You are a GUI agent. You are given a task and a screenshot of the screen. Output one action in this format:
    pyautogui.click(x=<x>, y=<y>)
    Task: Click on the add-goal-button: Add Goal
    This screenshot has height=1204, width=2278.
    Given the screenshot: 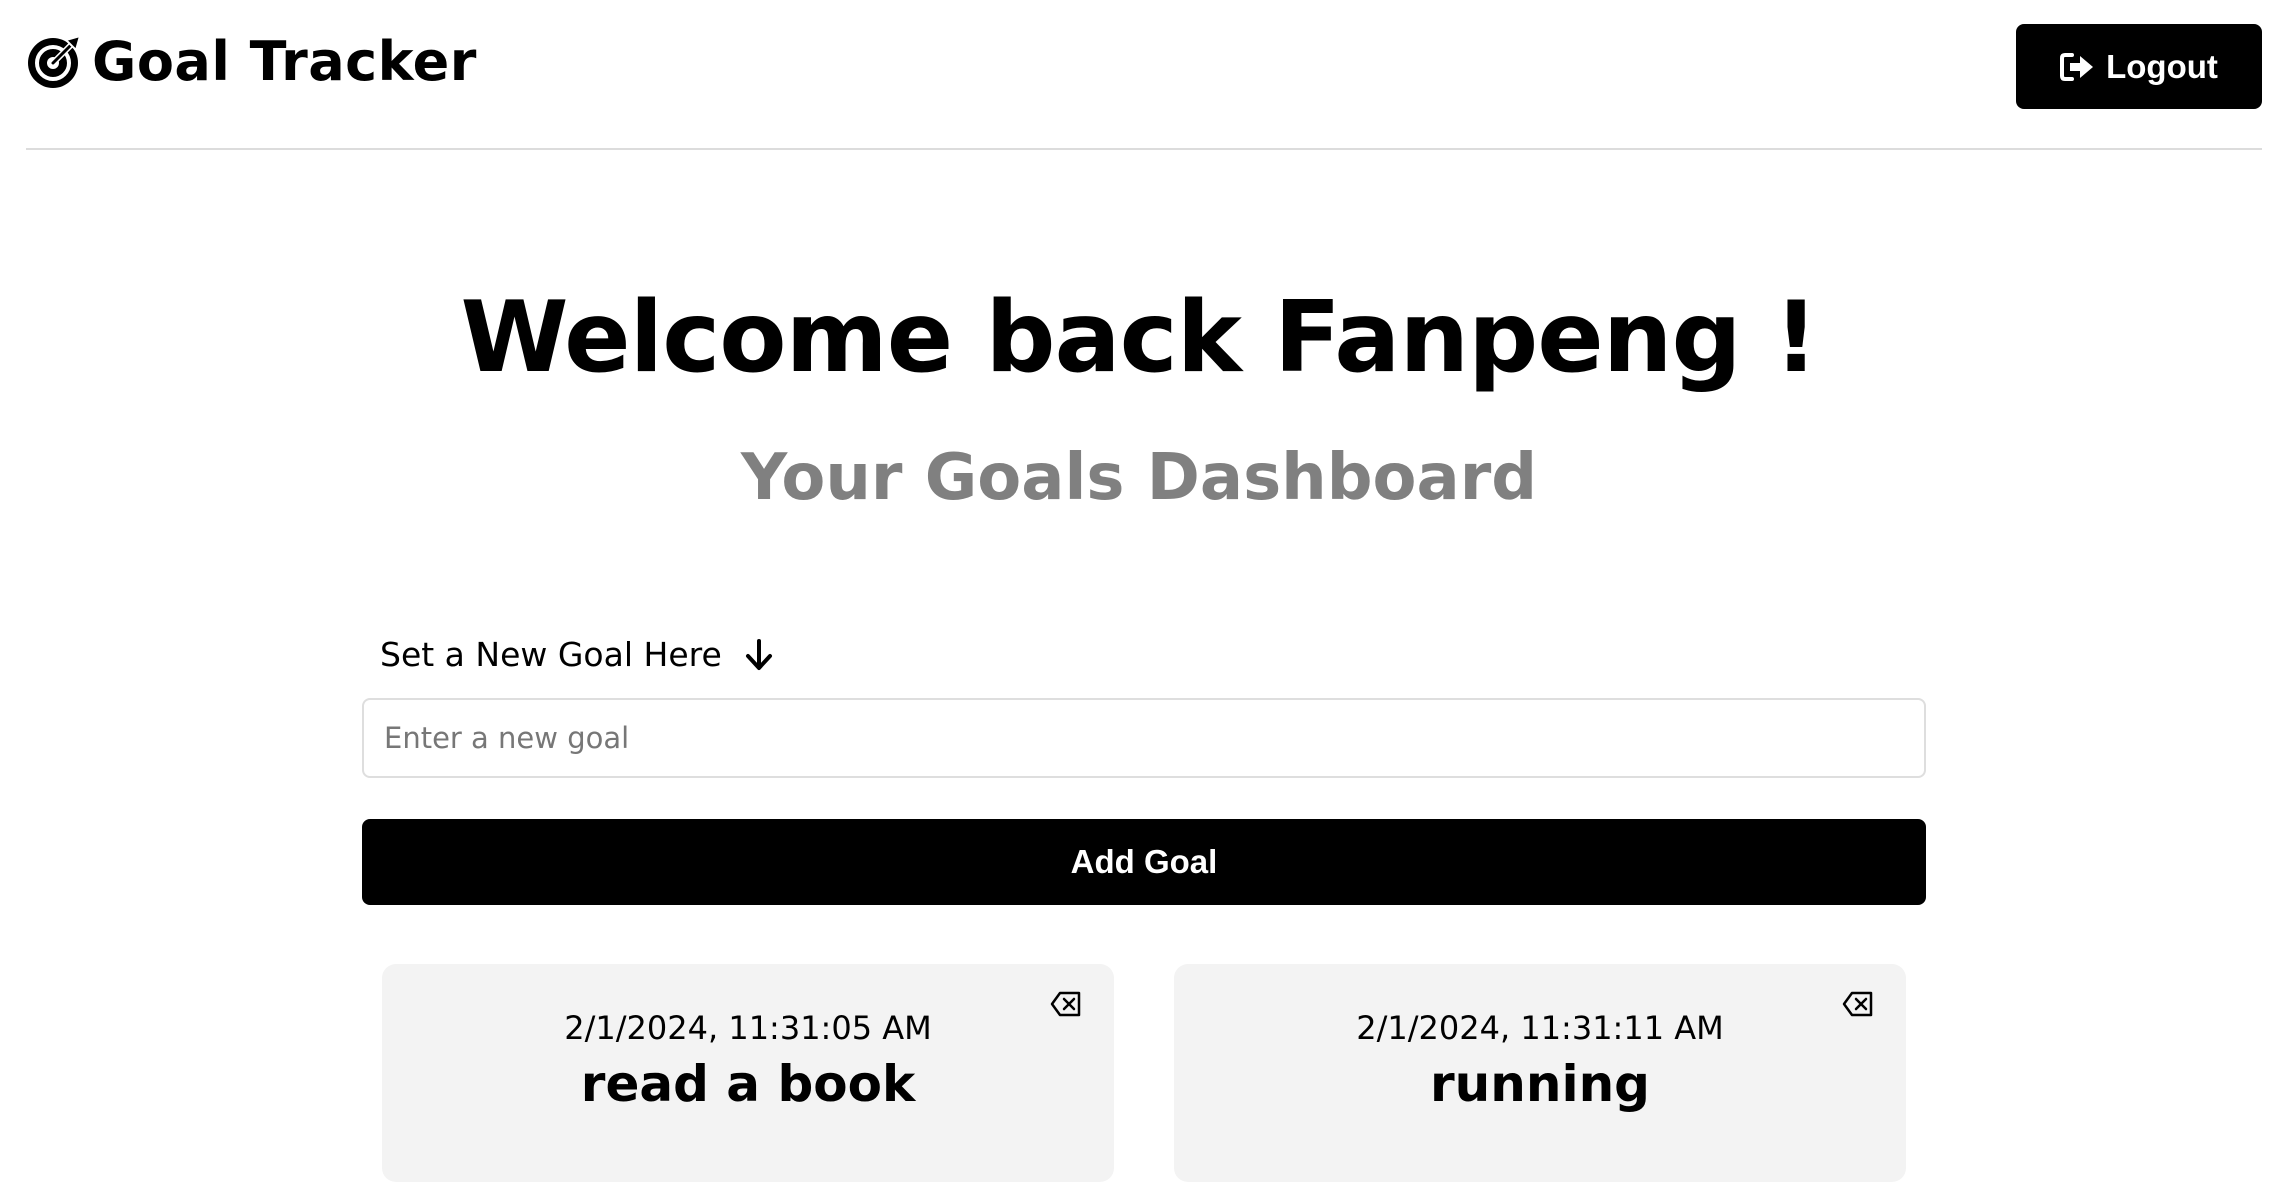 What is the action you would take?
    pyautogui.click(x=1144, y=862)
    